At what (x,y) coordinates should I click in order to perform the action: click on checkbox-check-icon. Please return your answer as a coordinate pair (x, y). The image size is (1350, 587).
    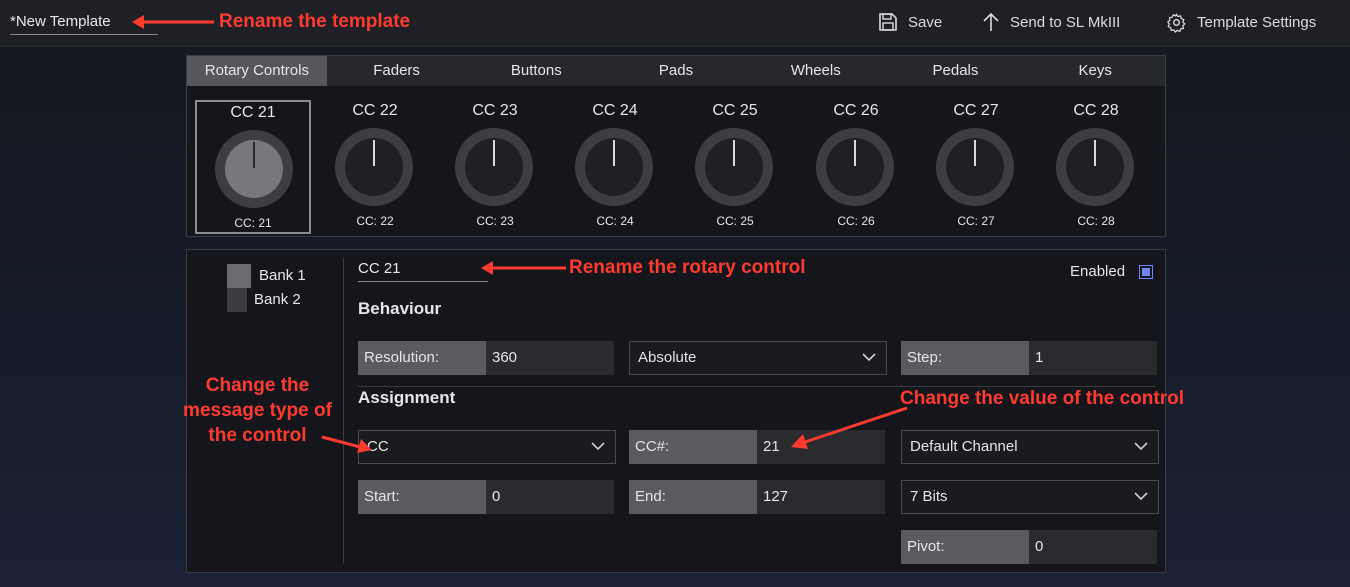
    Looking at the image, I should click on (1146, 272).